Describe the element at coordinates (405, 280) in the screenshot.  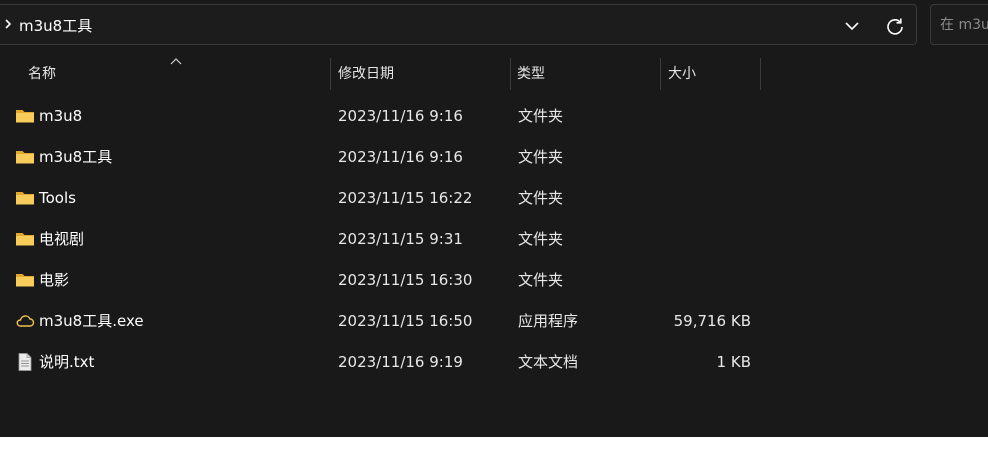
I see `file-date: 2023/11/15 16:30` at that location.